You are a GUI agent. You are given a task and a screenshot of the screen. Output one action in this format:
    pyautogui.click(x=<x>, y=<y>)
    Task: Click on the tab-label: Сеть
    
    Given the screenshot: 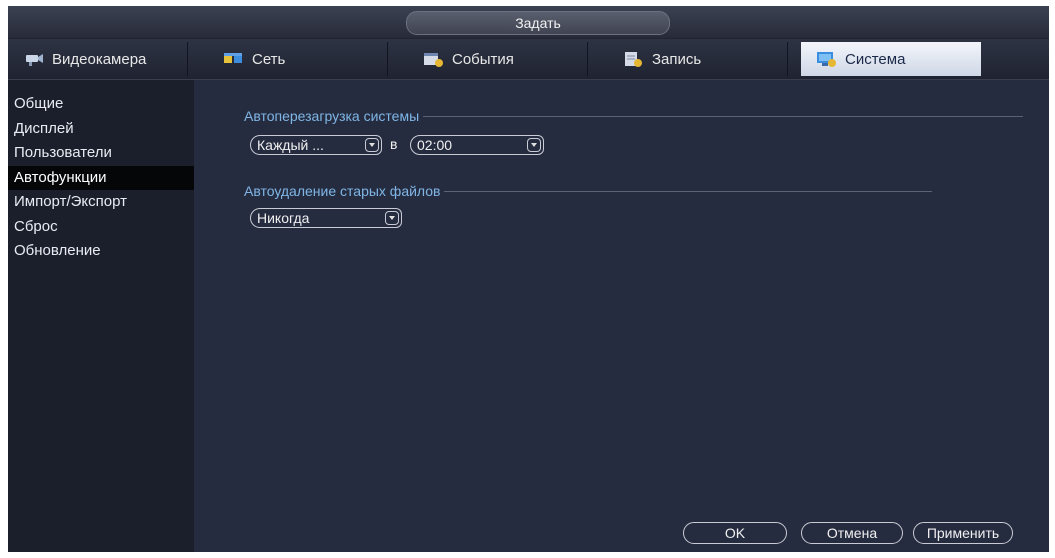 What is the action you would take?
    pyautogui.click(x=269, y=59)
    